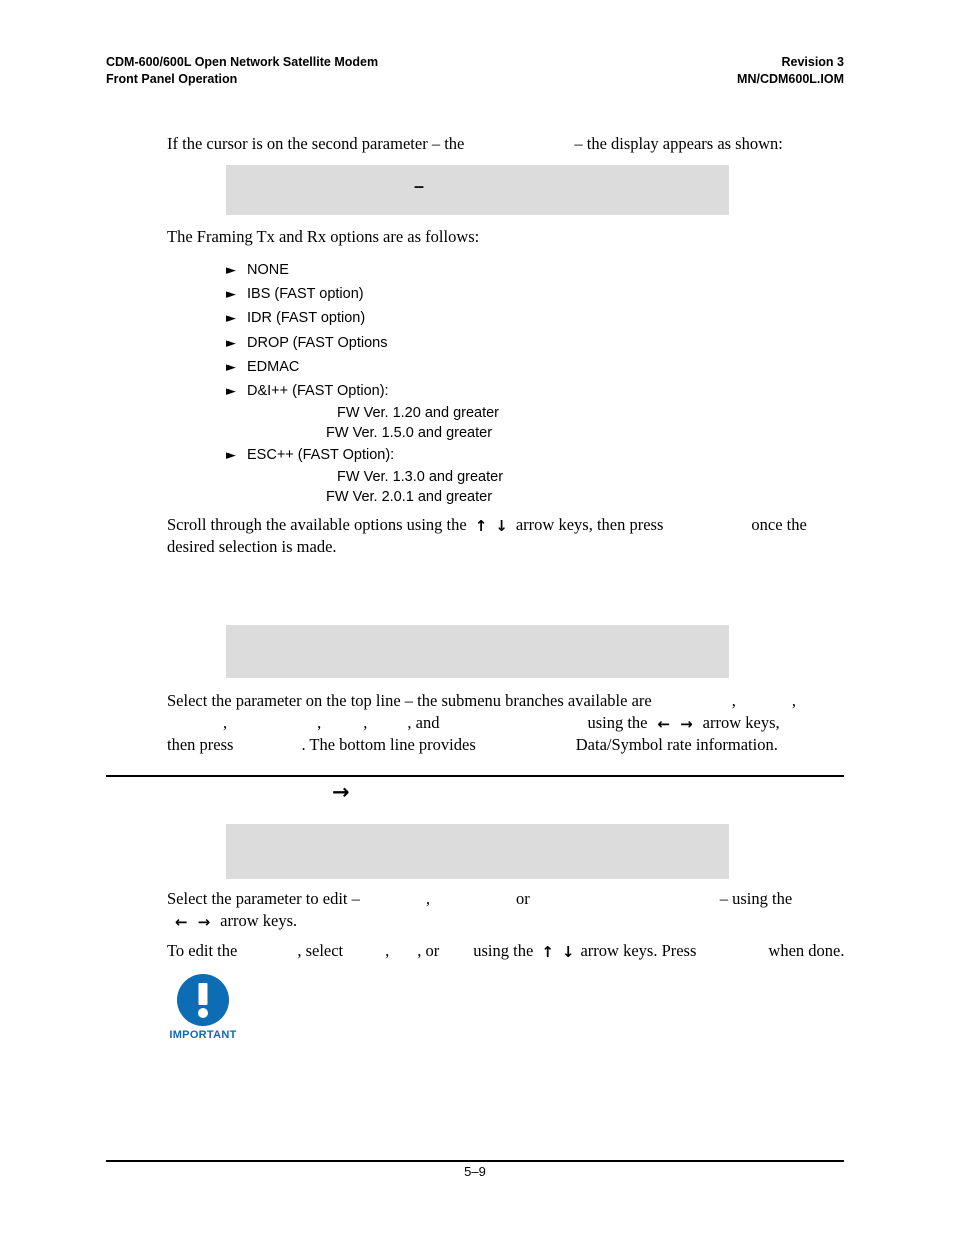 The image size is (954, 1235). What do you see at coordinates (790, 71) in the screenshot?
I see `header-right-block: Revision 3 MN/CDM600L.IOM` at bounding box center [790, 71].